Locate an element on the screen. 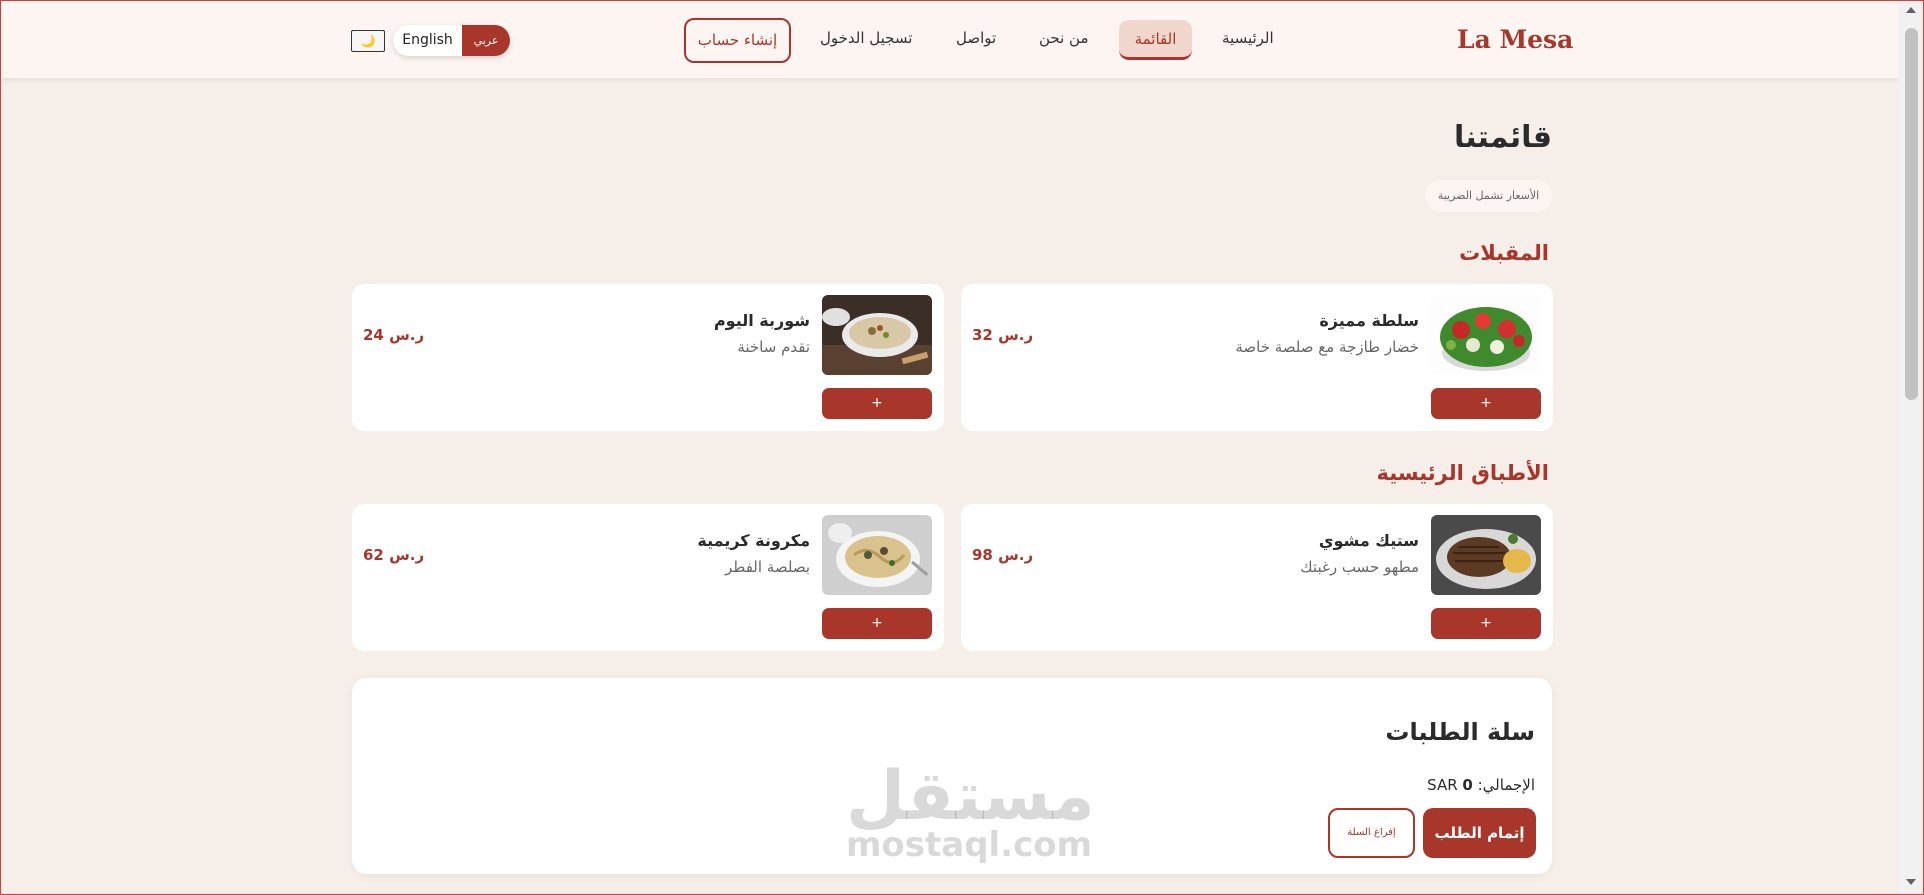 The image size is (1924, 895). pasta-image is located at coordinates (877, 555).